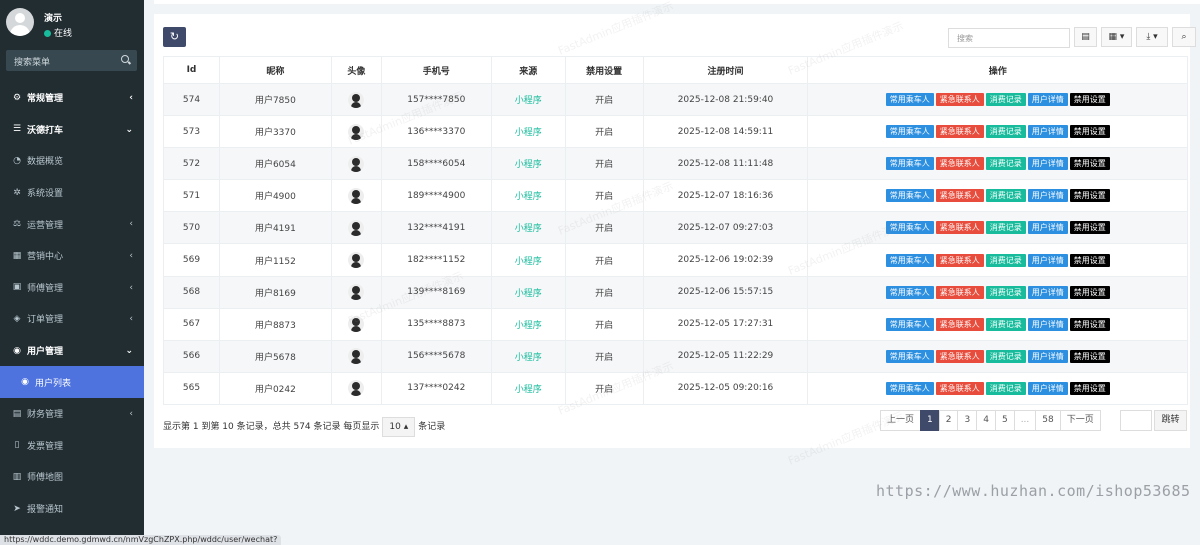 Image resolution: width=1200 pixels, height=545 pixels. I want to click on column-header: 昵称, so click(275, 70).